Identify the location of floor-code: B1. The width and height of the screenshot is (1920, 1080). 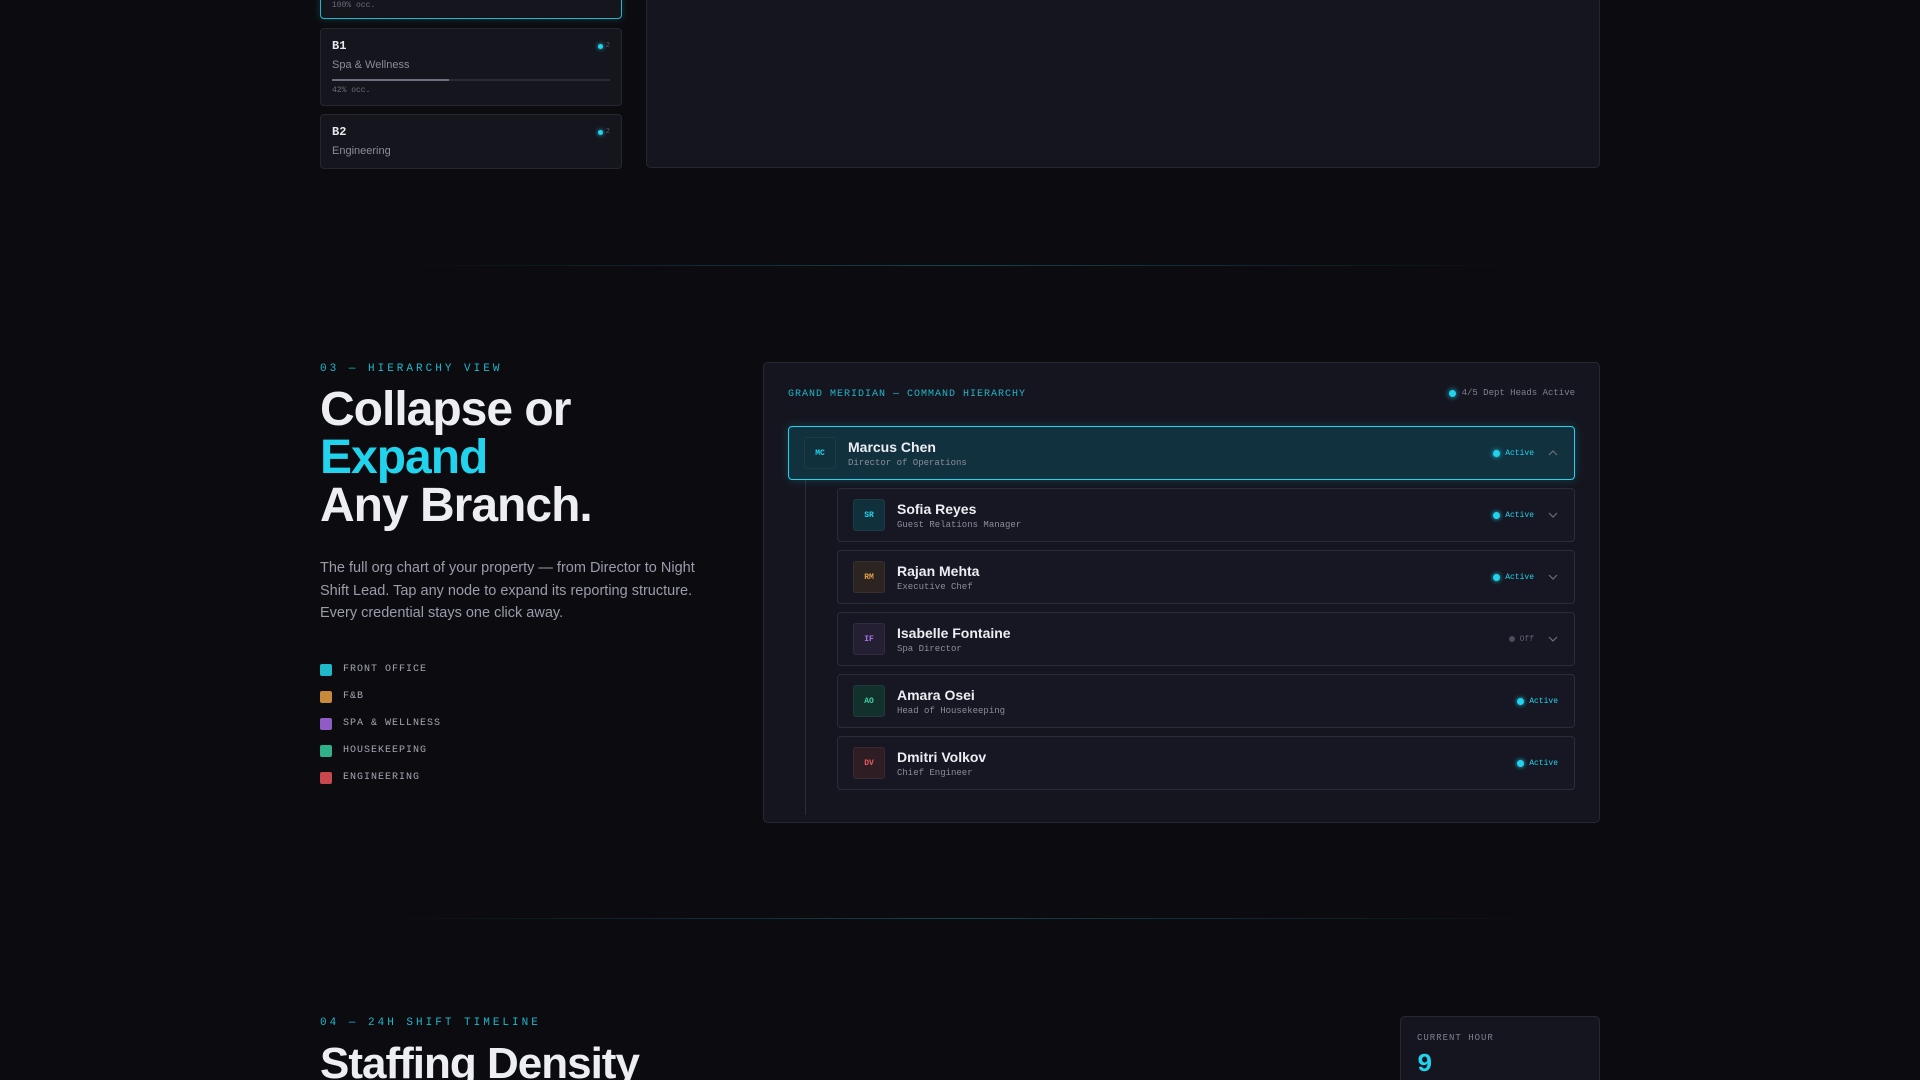
(339, 46).